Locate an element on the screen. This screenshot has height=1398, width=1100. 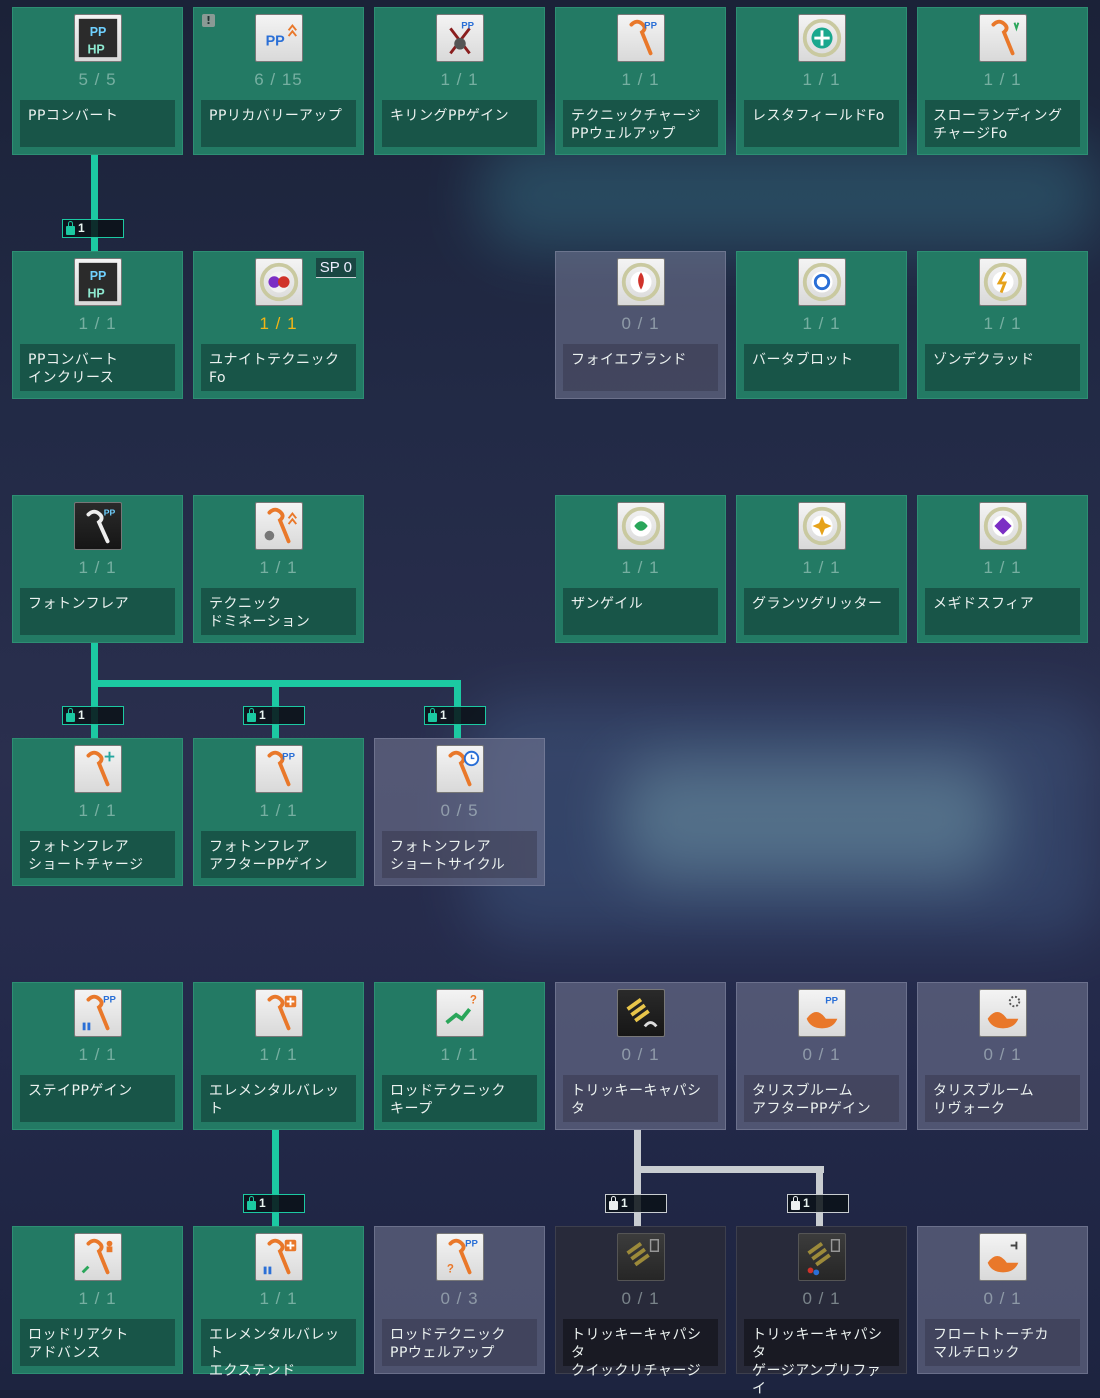
skill-card: 1 / 1 エレメンタルバレット エクステンド is located at coordinates (278, 1302).